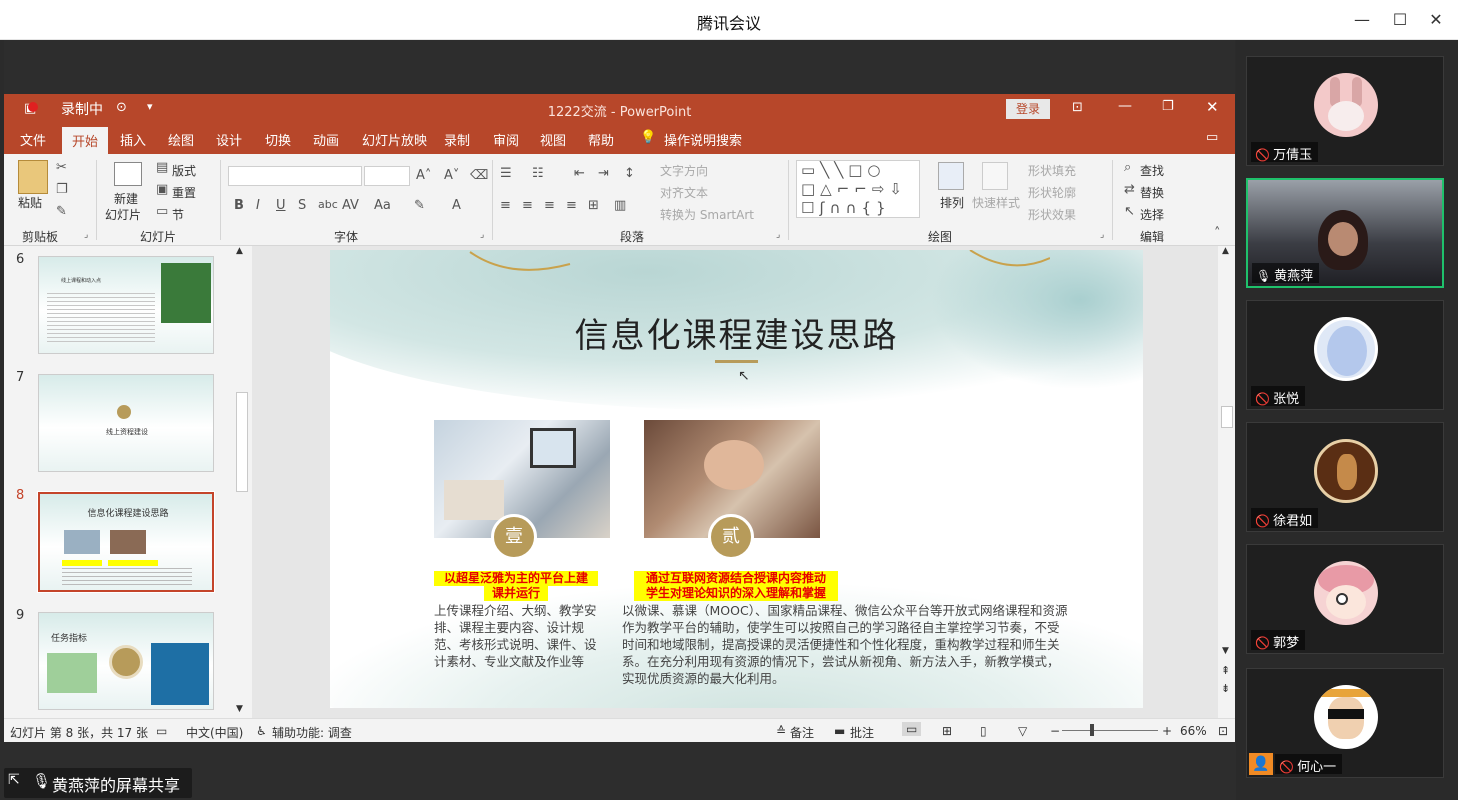  Describe the element at coordinates (1225, 251) in the screenshot. I see `slide-scroll-up-icon: ▲` at that location.